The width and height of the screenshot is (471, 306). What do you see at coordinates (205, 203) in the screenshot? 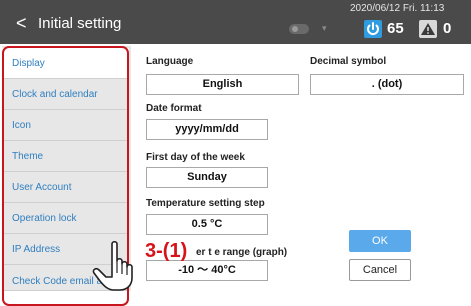
I see `temp-step-label: Temperature setting step` at bounding box center [205, 203].